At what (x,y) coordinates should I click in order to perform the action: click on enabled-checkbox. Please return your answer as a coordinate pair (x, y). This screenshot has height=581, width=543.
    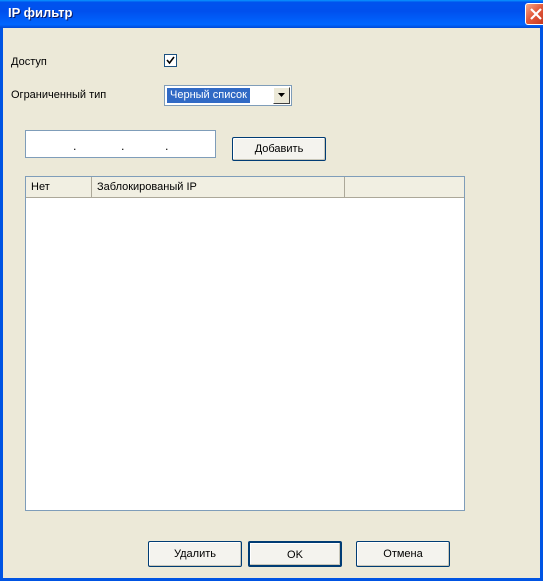
    Looking at the image, I should click on (170, 60).